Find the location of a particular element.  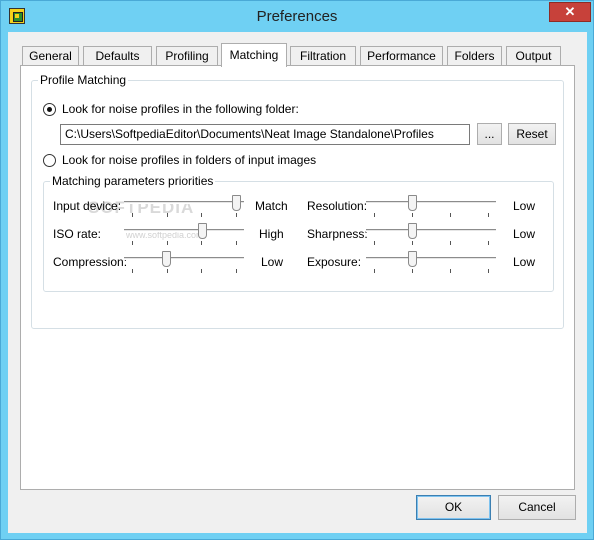

compression-value: Low is located at coordinates (272, 262).